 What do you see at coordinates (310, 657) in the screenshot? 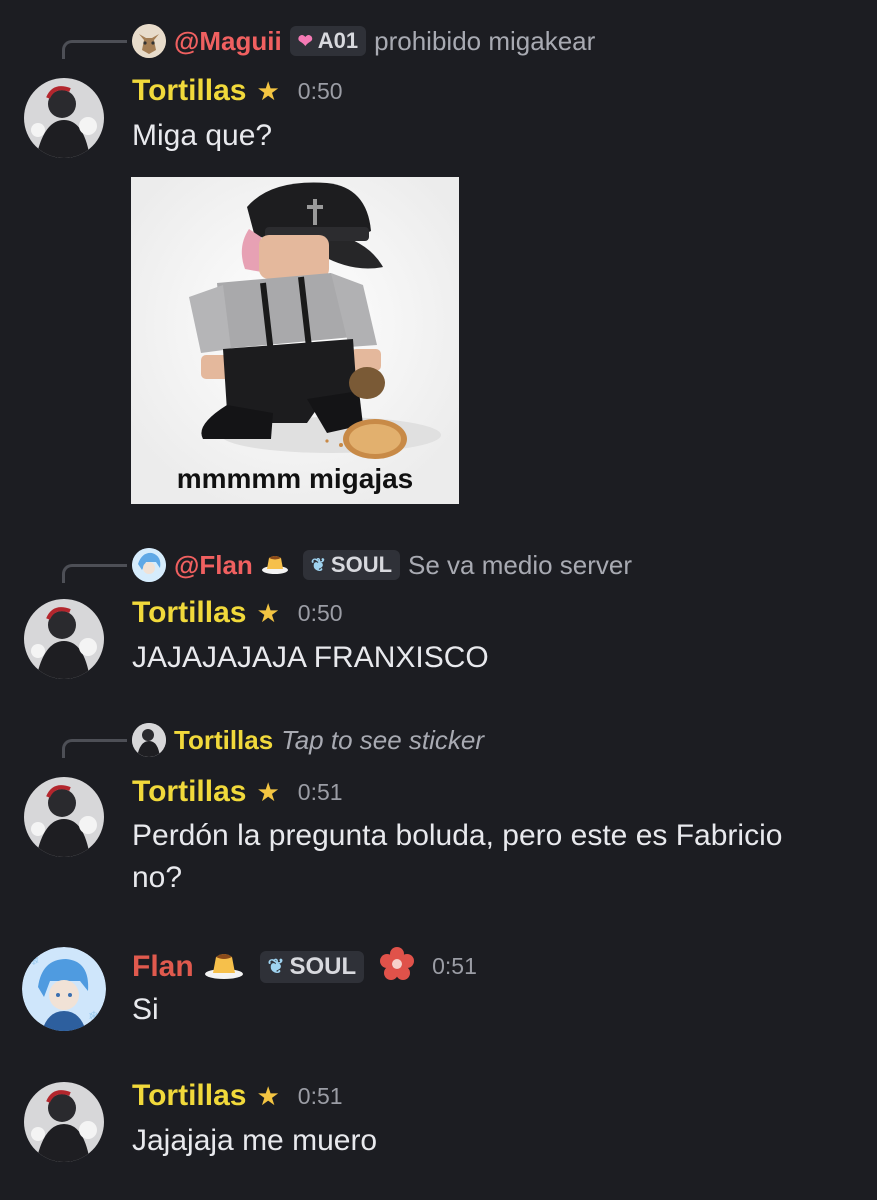
I see `message-text: JAJAJAJAJA FRANXISCO` at bounding box center [310, 657].